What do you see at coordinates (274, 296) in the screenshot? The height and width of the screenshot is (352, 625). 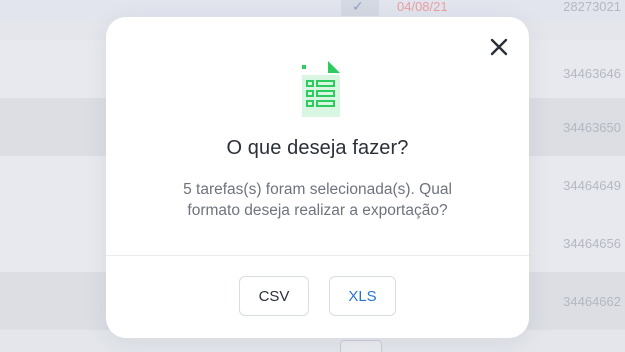 I see `csv-button: CSV` at bounding box center [274, 296].